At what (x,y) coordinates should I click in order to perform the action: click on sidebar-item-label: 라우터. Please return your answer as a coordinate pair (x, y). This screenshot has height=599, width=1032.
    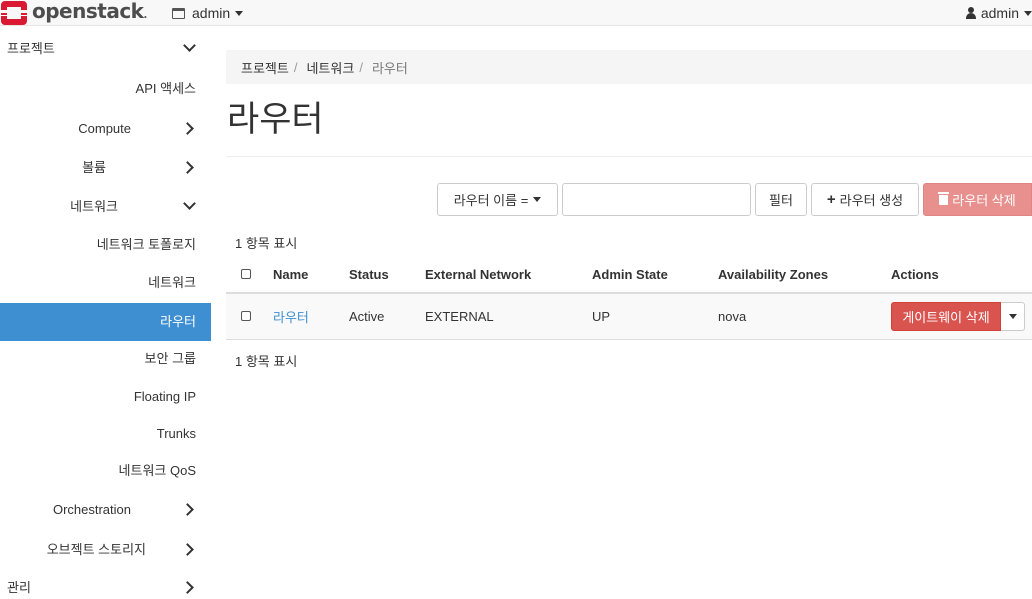
    Looking at the image, I should click on (178, 321).